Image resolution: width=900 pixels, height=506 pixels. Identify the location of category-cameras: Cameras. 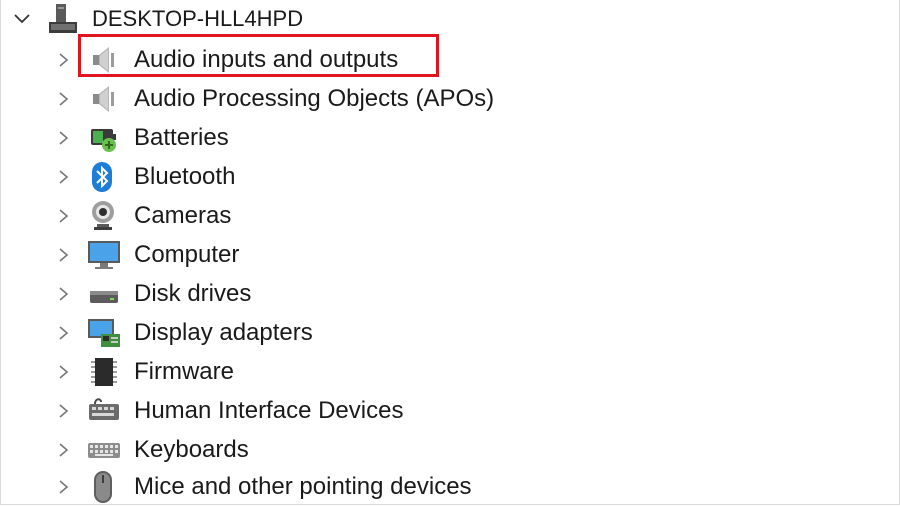
(450, 215).